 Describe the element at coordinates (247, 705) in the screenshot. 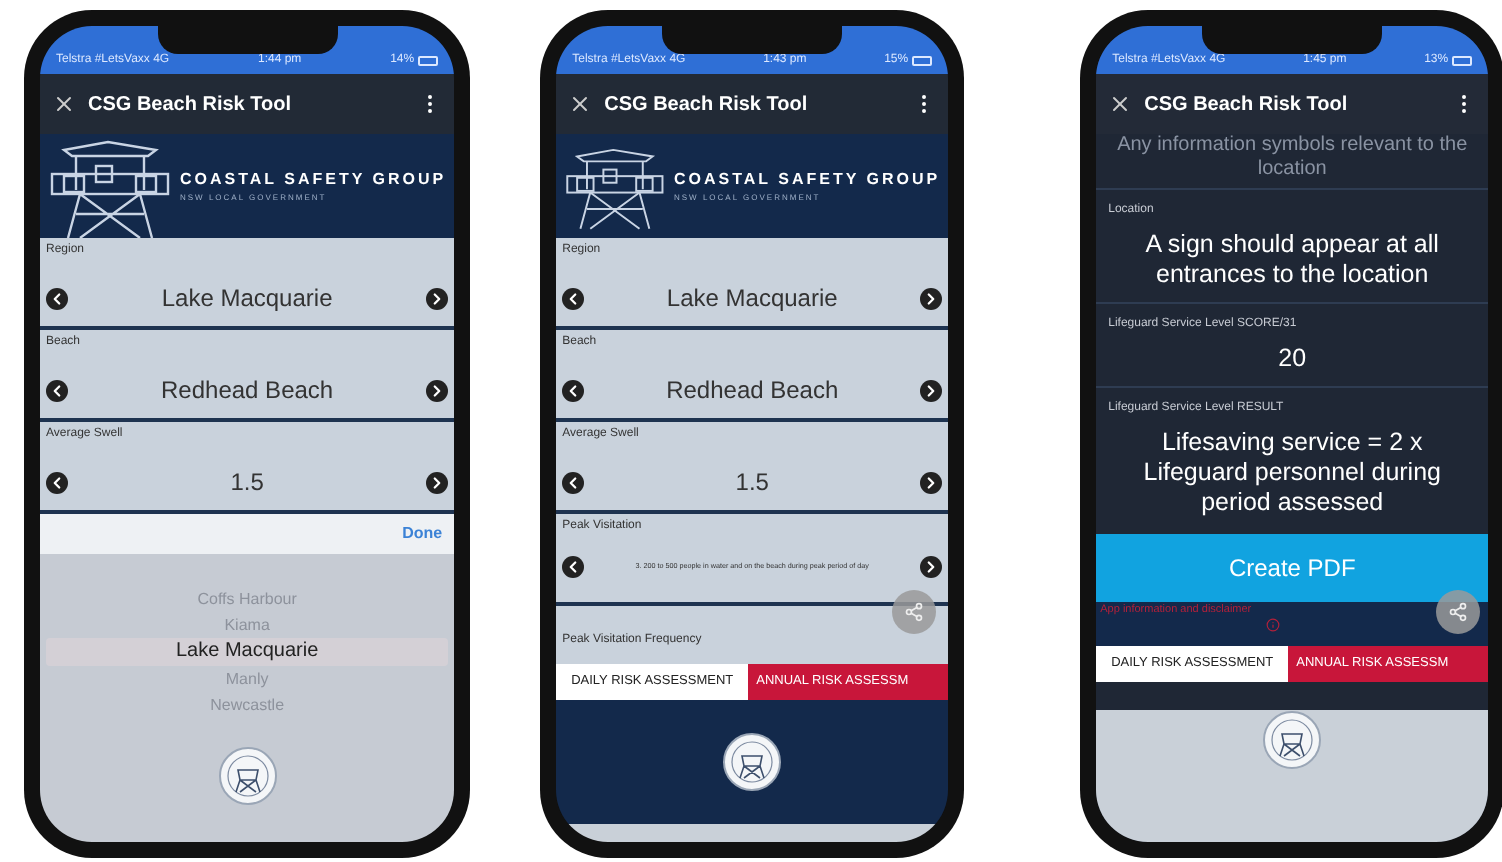

I see `picker-option: Newcastle` at that location.